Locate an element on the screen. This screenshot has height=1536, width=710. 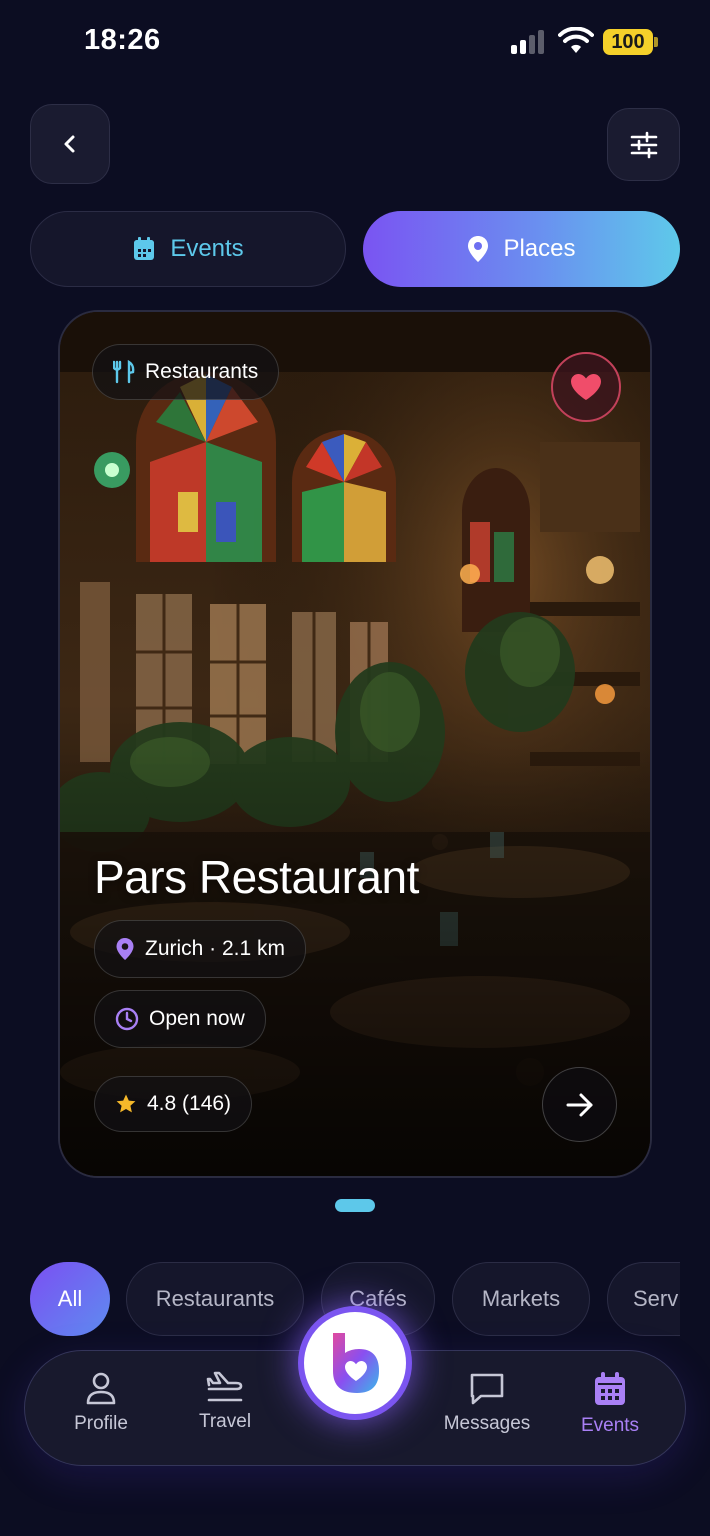
back-button is located at coordinates (70, 144).